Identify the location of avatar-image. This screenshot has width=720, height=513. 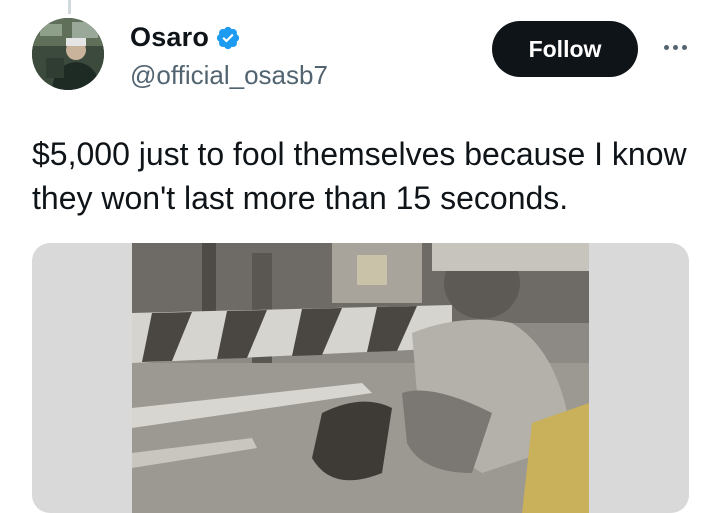
(68, 54).